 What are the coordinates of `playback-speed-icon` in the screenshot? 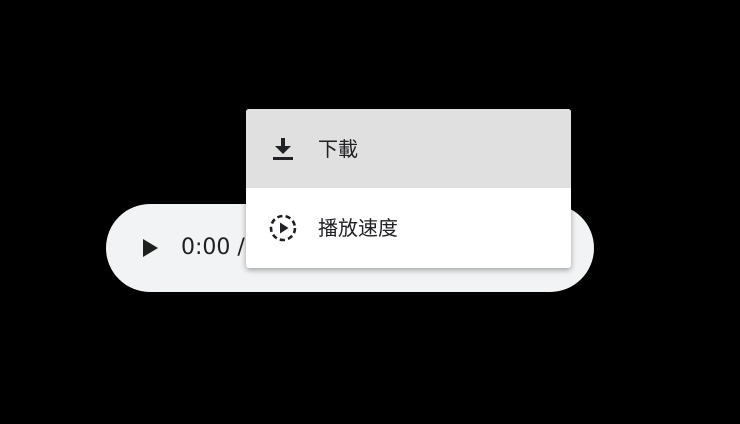 It's located at (283, 228).